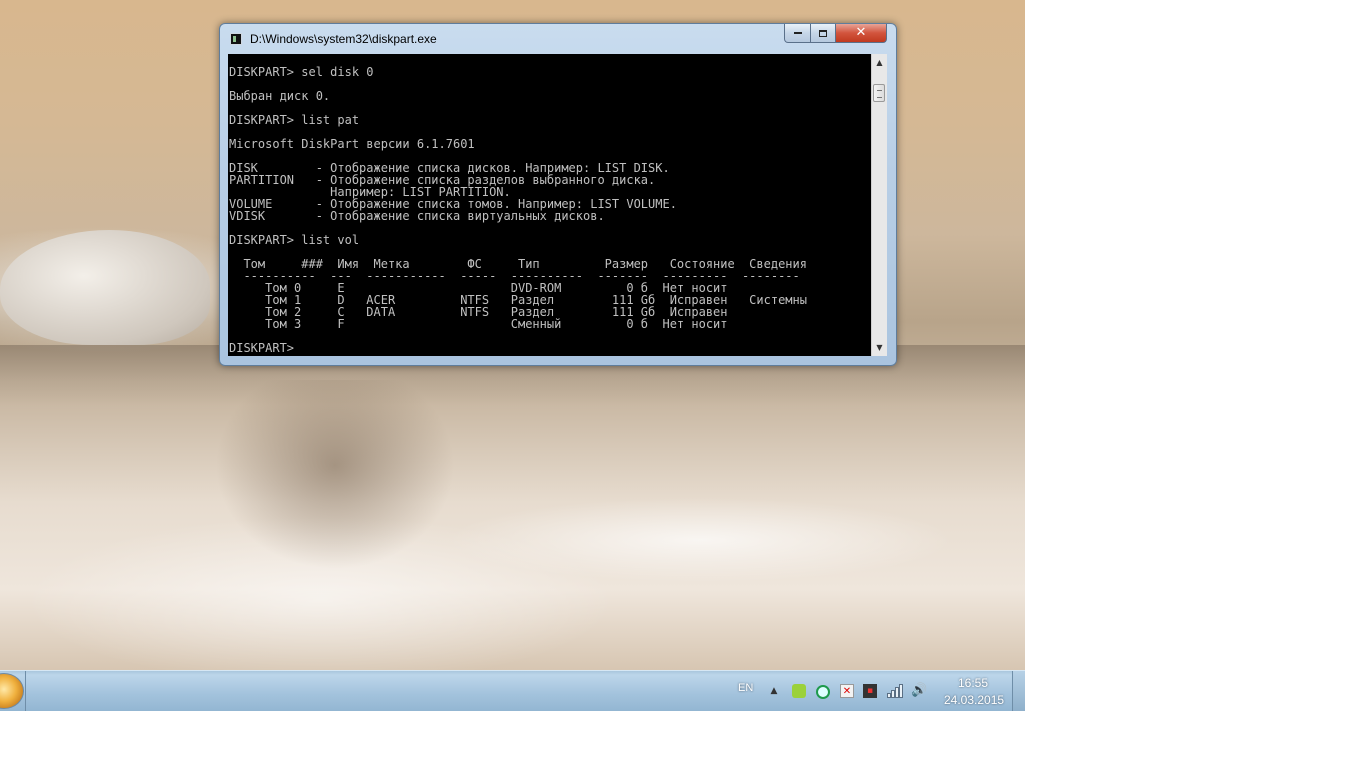 This screenshot has height=768, width=1366. I want to click on console-app-icon, so click(236, 39).